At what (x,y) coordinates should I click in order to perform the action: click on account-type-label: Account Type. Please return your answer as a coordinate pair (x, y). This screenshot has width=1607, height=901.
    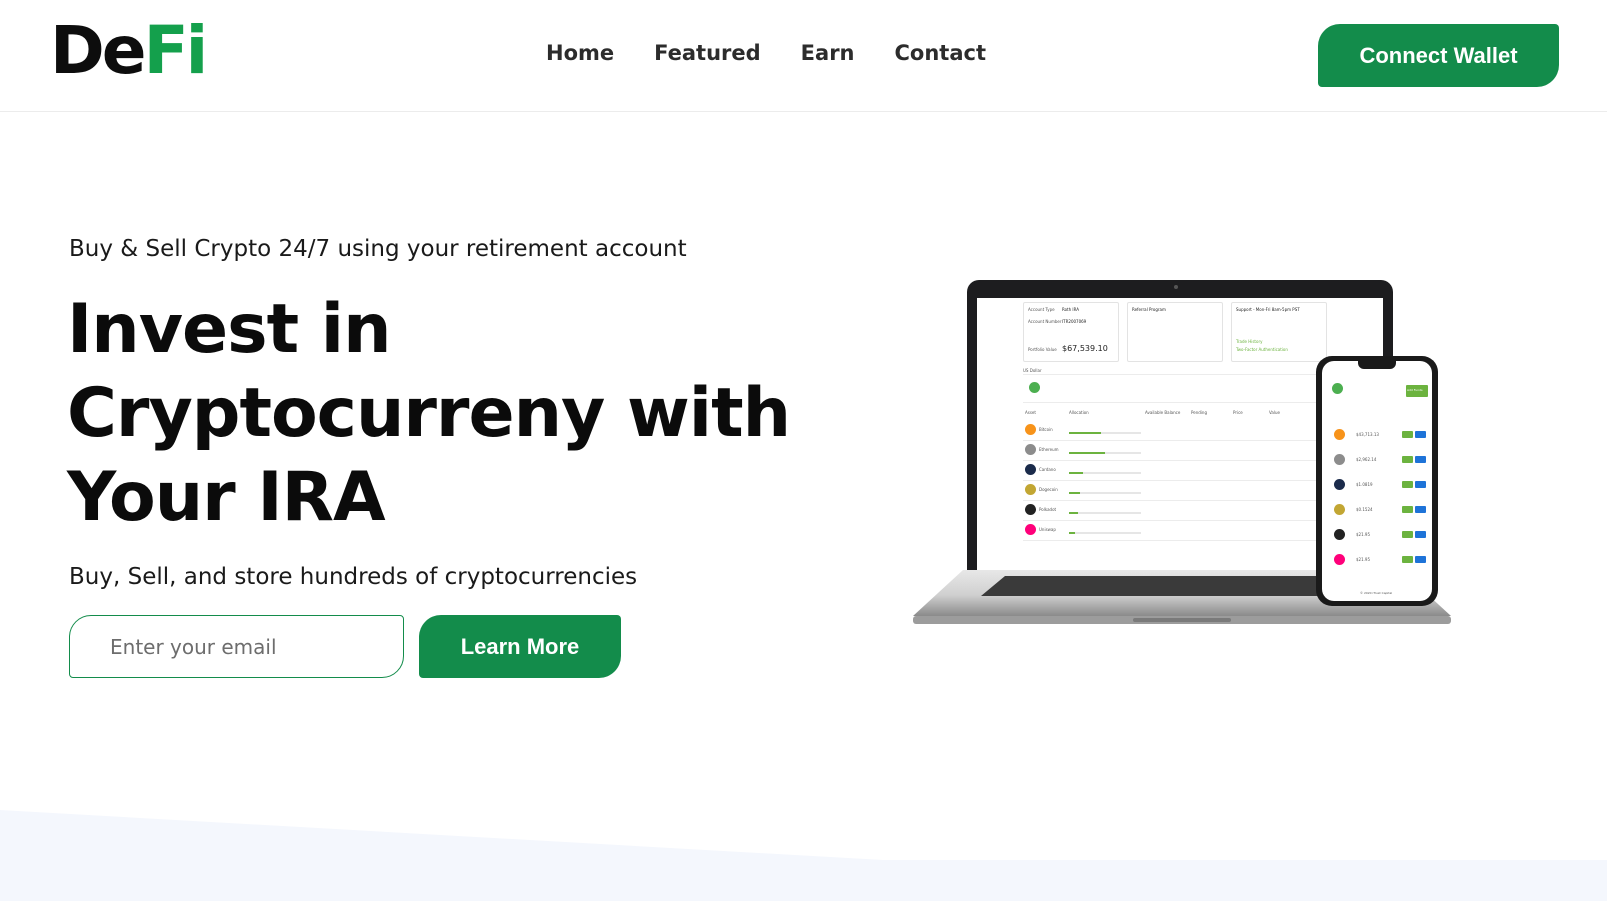
    Looking at the image, I should click on (1041, 309).